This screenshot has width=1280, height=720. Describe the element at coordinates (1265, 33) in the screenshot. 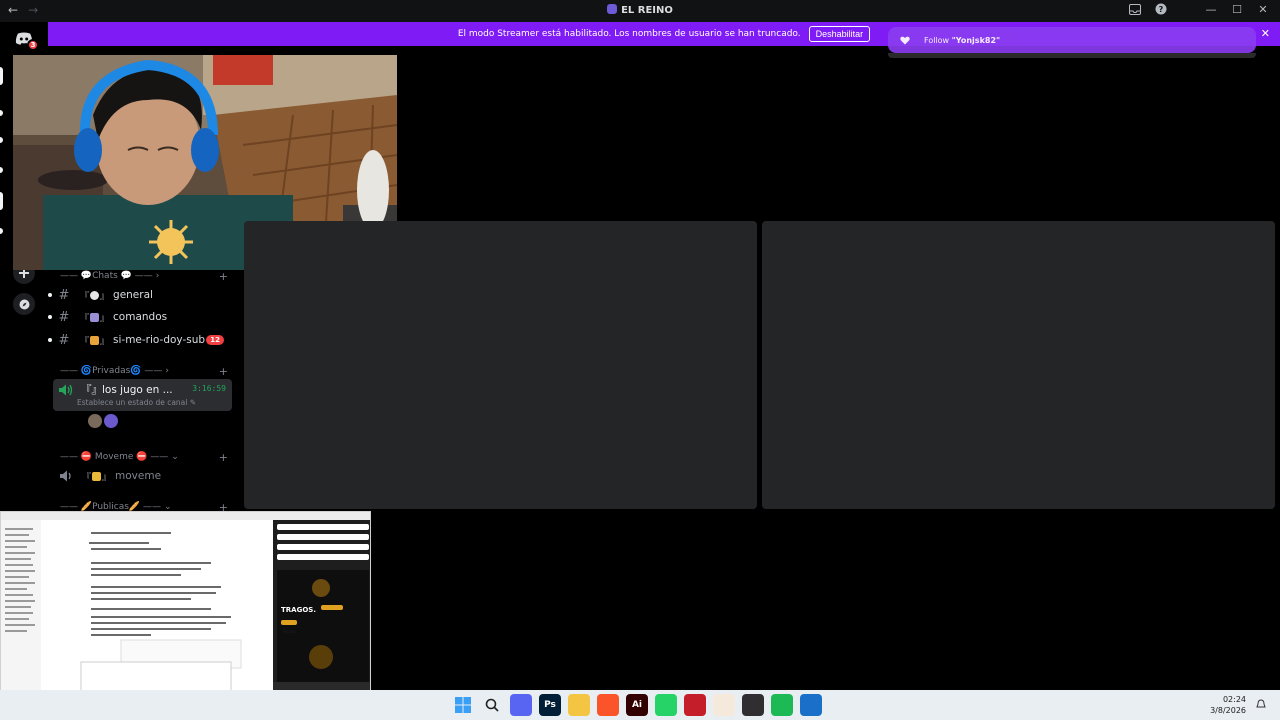

I see `banner-close-icon: ✕` at that location.